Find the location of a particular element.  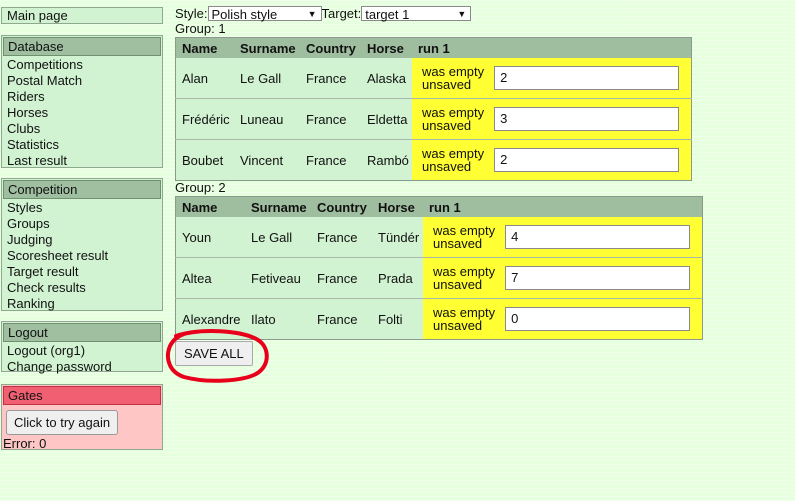

horse-name: Tündér is located at coordinates (397, 237).